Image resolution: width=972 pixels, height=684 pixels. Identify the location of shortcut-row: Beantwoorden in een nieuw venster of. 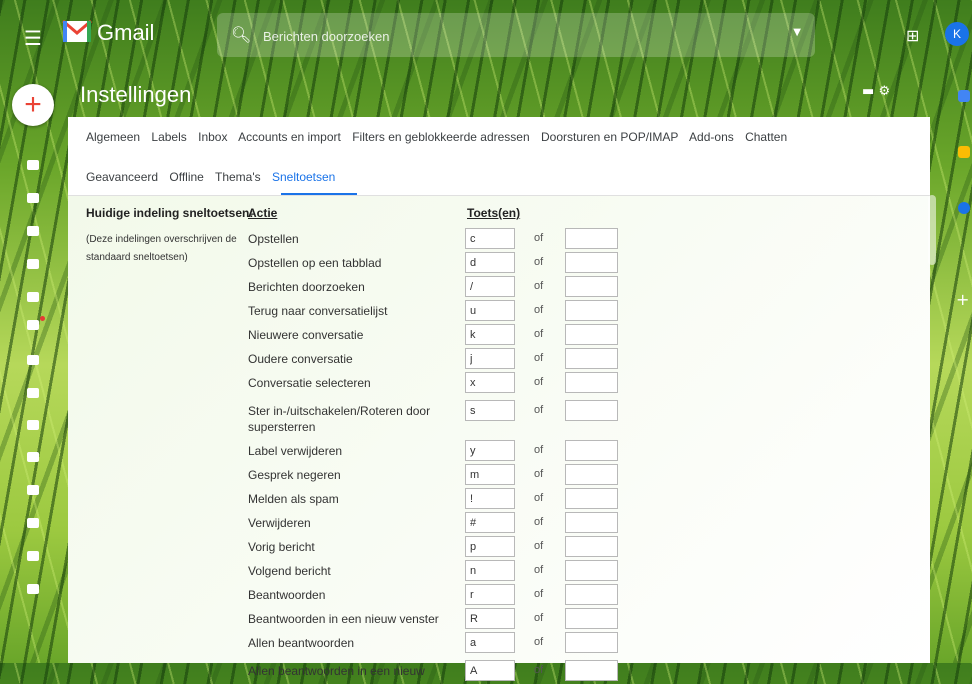
(499, 620).